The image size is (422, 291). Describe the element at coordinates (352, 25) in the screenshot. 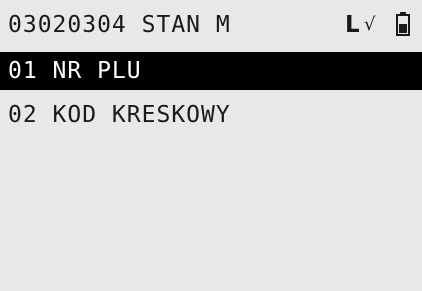

I see `status-l-indicator: L` at that location.